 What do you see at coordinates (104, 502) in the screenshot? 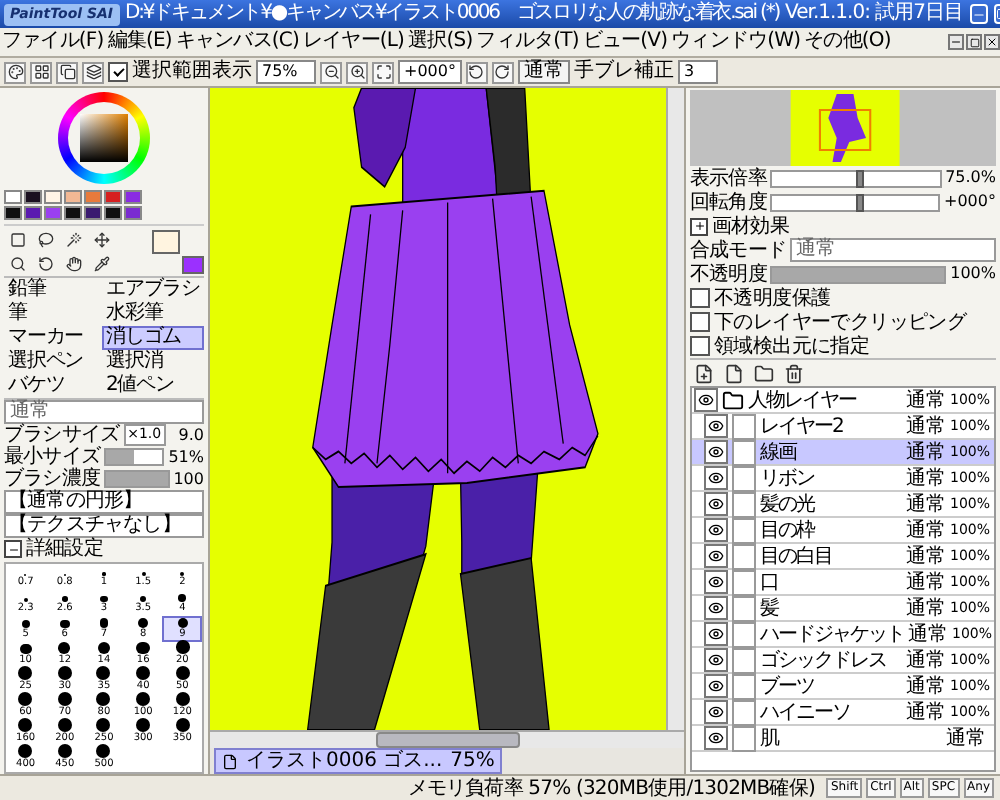
I see `shape-dropdown: 【通常の円形】` at bounding box center [104, 502].